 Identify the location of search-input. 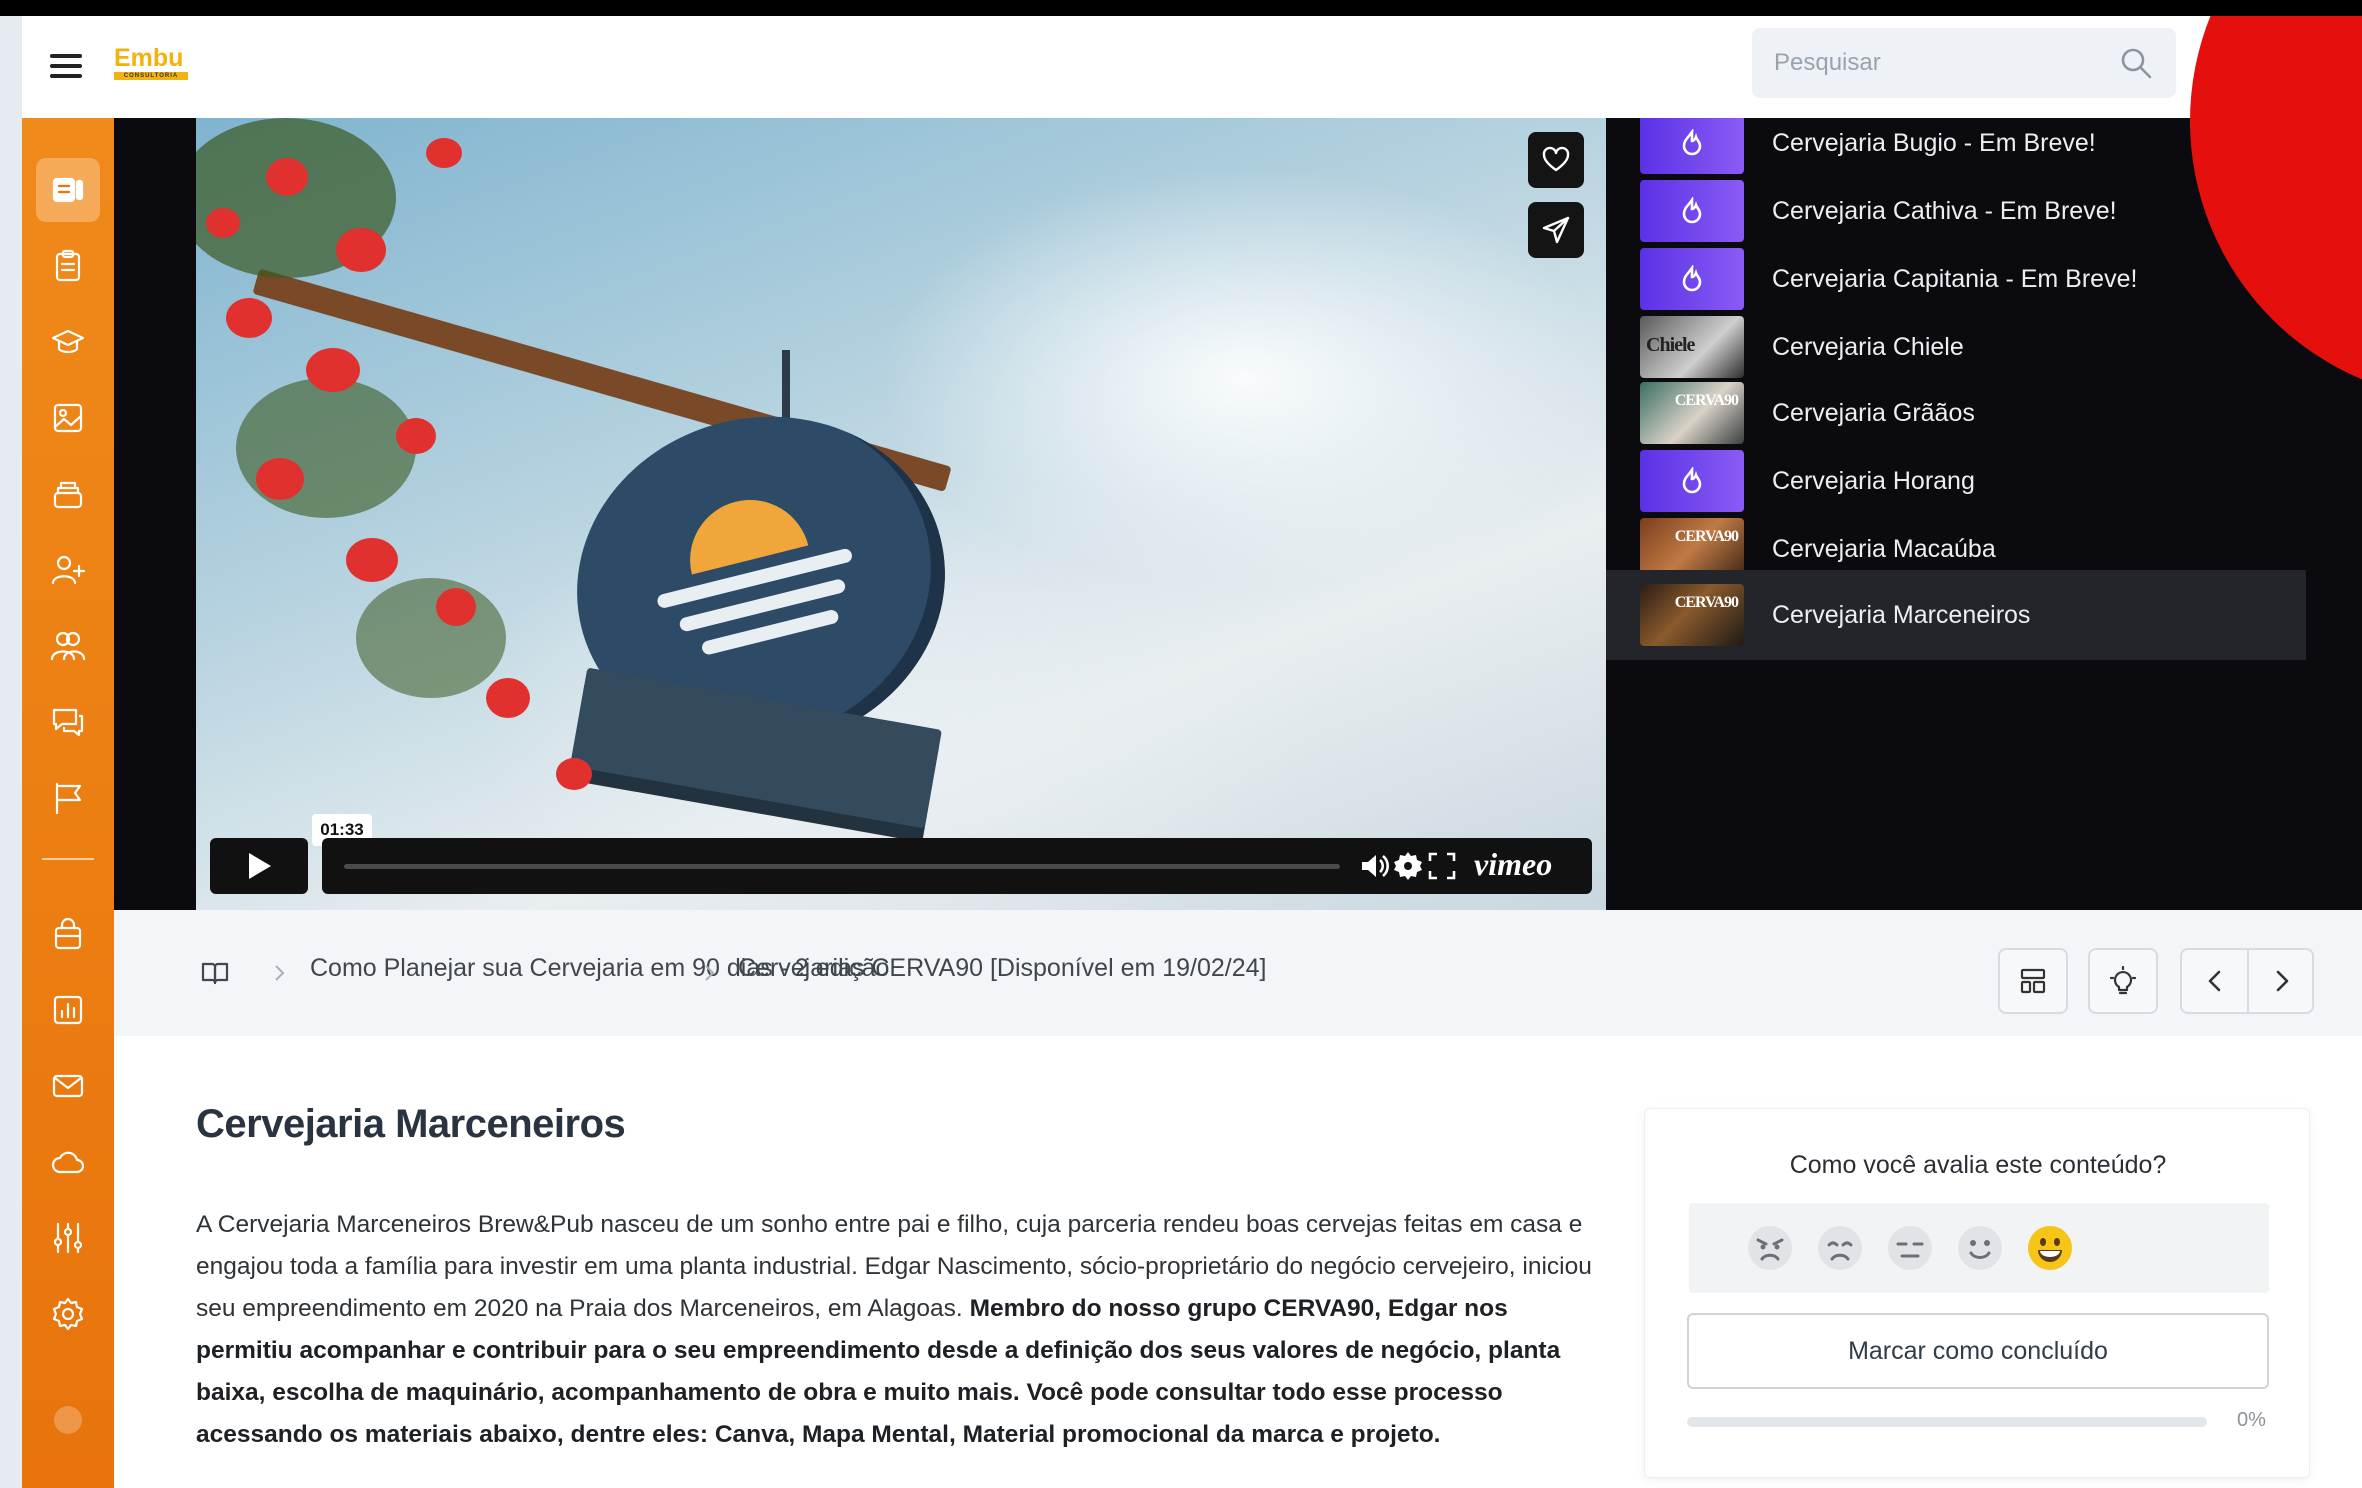
(1939, 63).